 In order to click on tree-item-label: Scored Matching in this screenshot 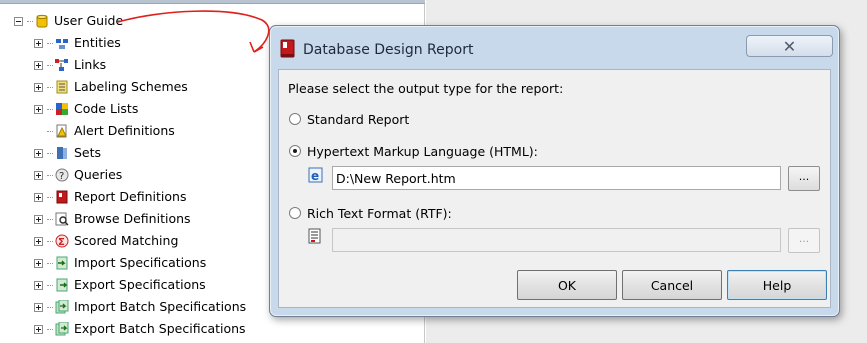, I will do `click(126, 240)`.